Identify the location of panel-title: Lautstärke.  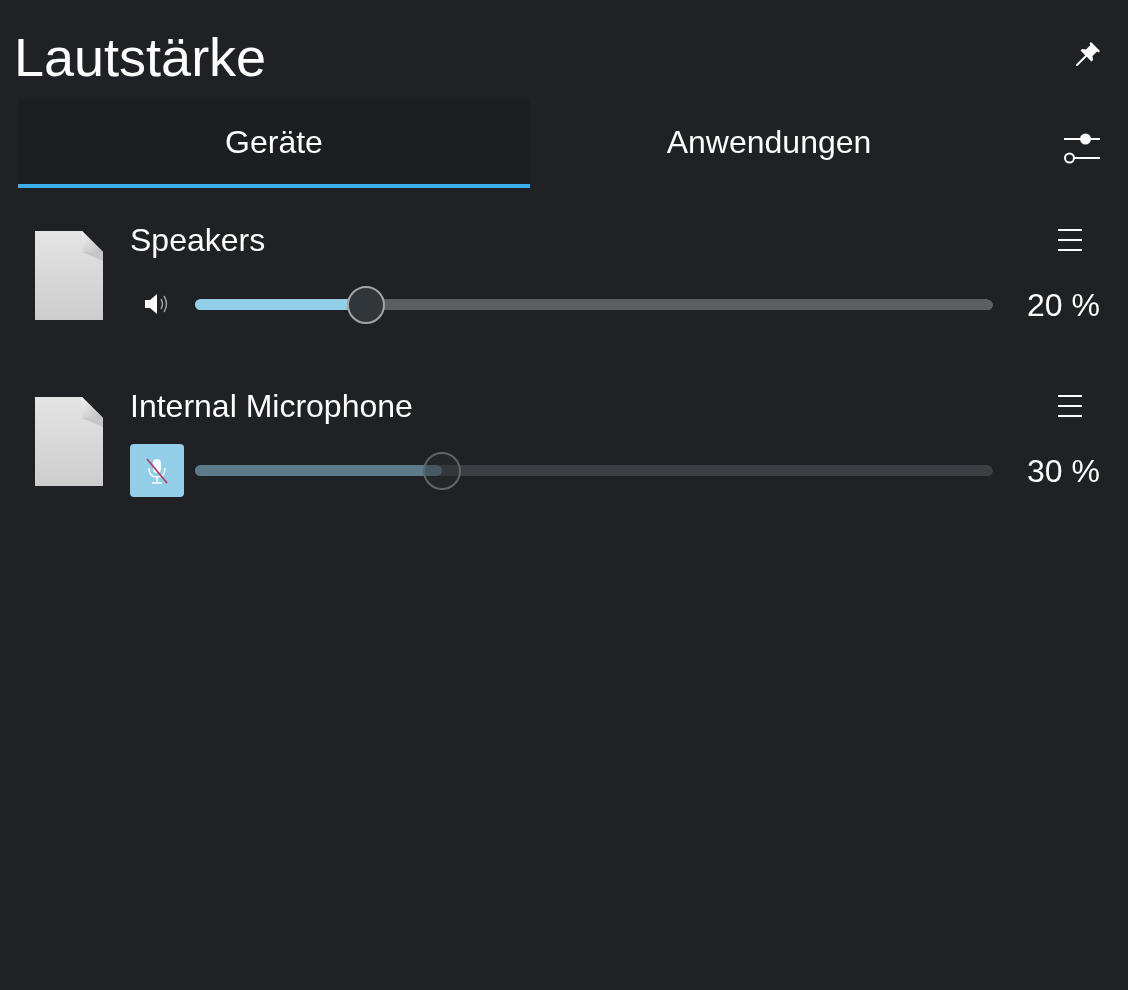
(140, 55).